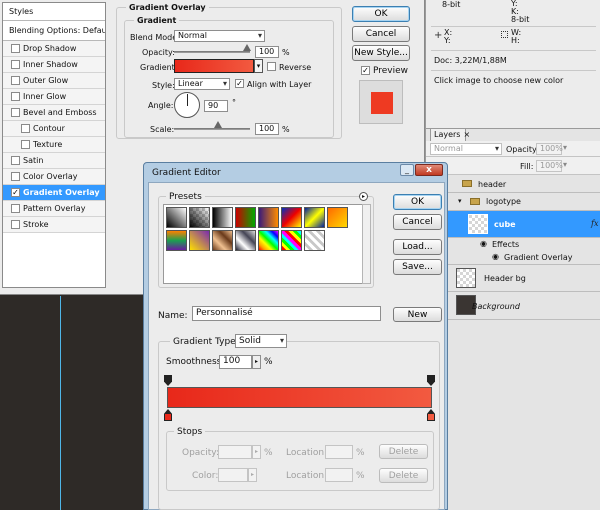 This screenshot has width=600, height=510. Describe the element at coordinates (54, 12) in the screenshot. I see `styles-header: Styles` at that location.